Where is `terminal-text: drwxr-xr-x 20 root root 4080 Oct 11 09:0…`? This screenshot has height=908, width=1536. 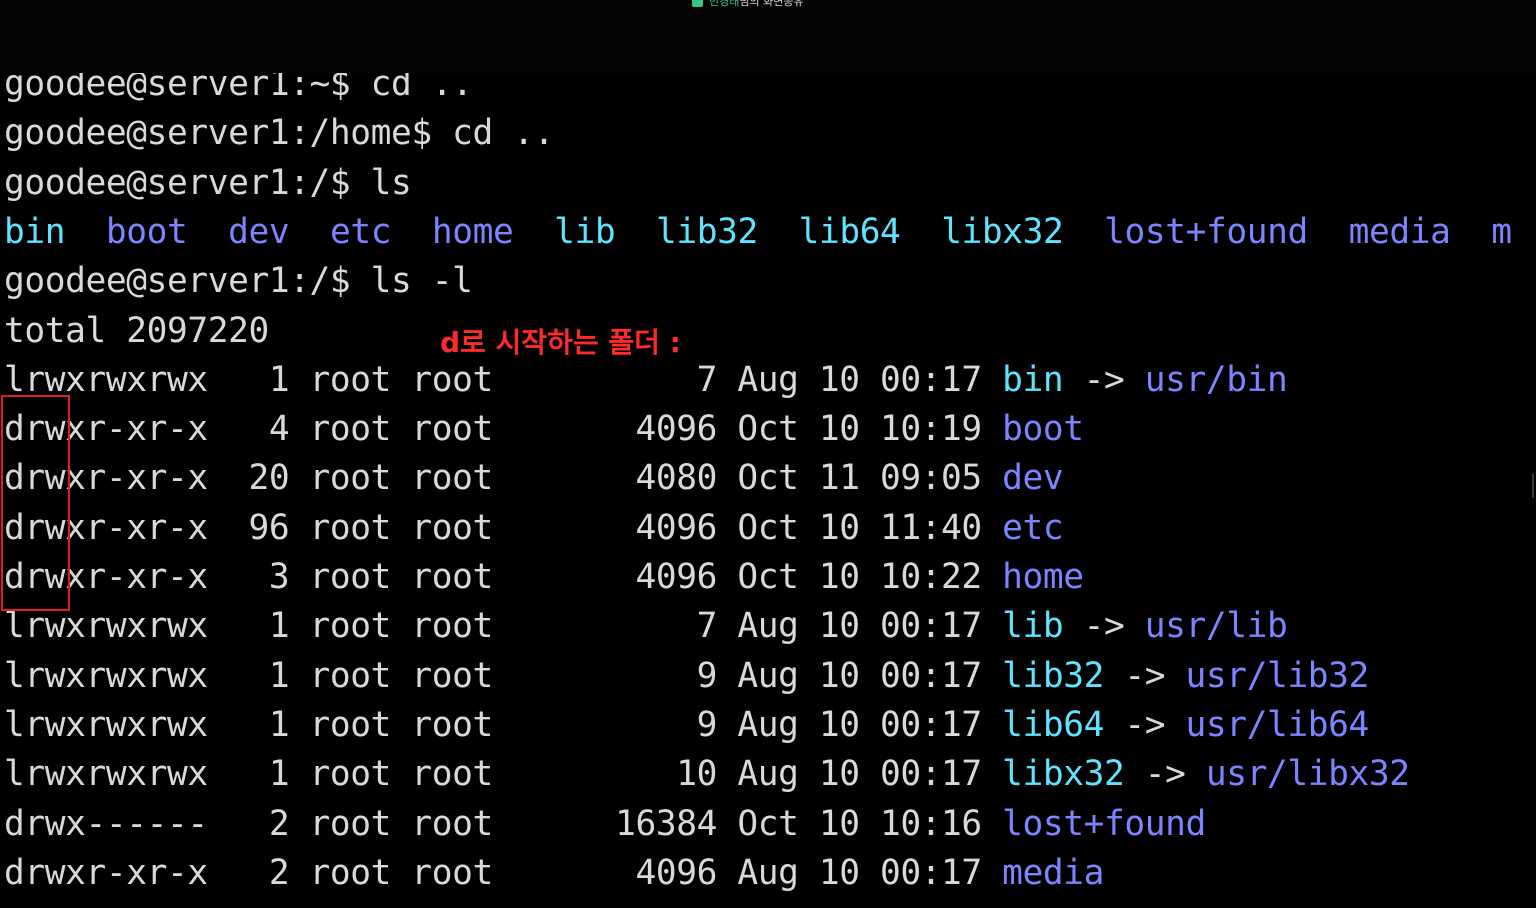
terminal-text: drwxr-xr-x 20 root root 4080 Oct 11 09:0… is located at coordinates (503, 478).